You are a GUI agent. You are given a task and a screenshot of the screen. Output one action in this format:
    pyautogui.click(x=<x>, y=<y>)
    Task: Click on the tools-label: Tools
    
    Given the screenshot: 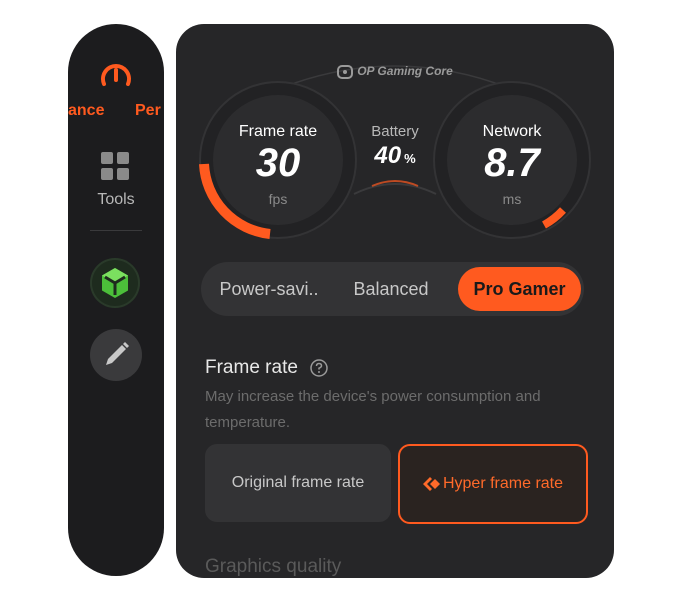 What is the action you would take?
    pyautogui.click(x=116, y=199)
    